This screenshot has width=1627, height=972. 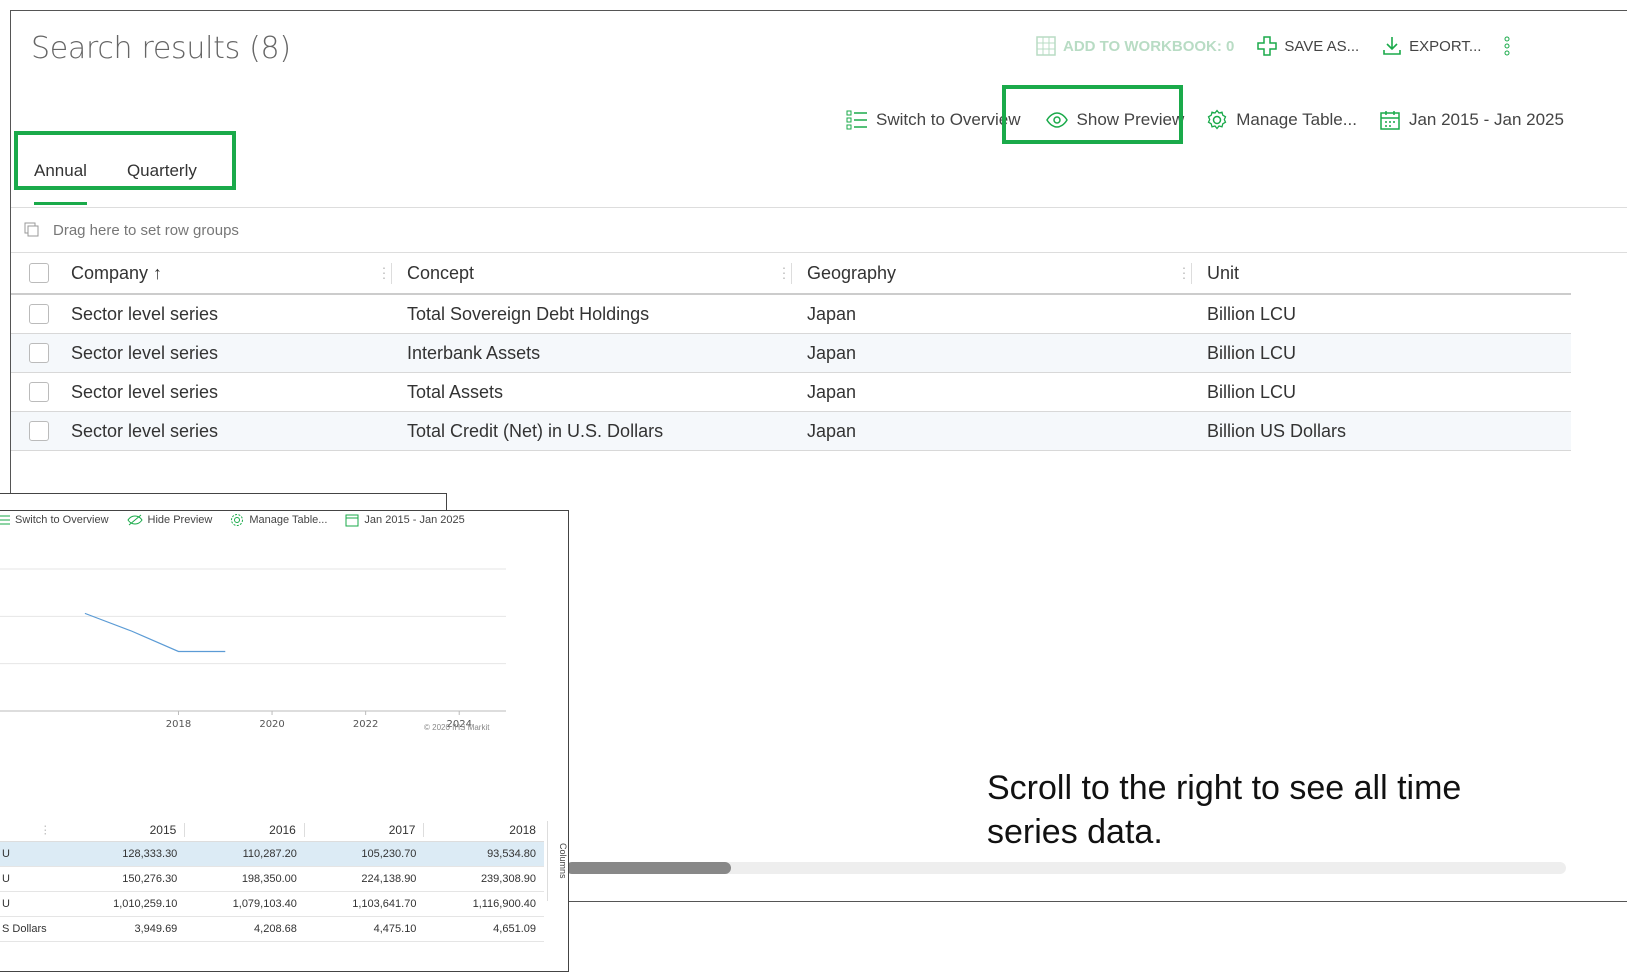 I want to click on switch-overview-button: Switch to Overview, so click(x=933, y=120).